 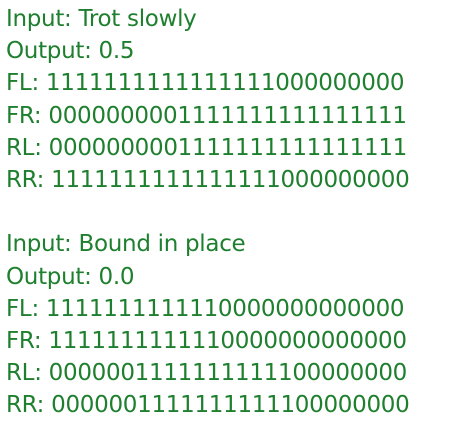 What do you see at coordinates (206, 373) in the screenshot?
I see `rear-left-leg-pattern: RL: 0000001111111111100000000` at bounding box center [206, 373].